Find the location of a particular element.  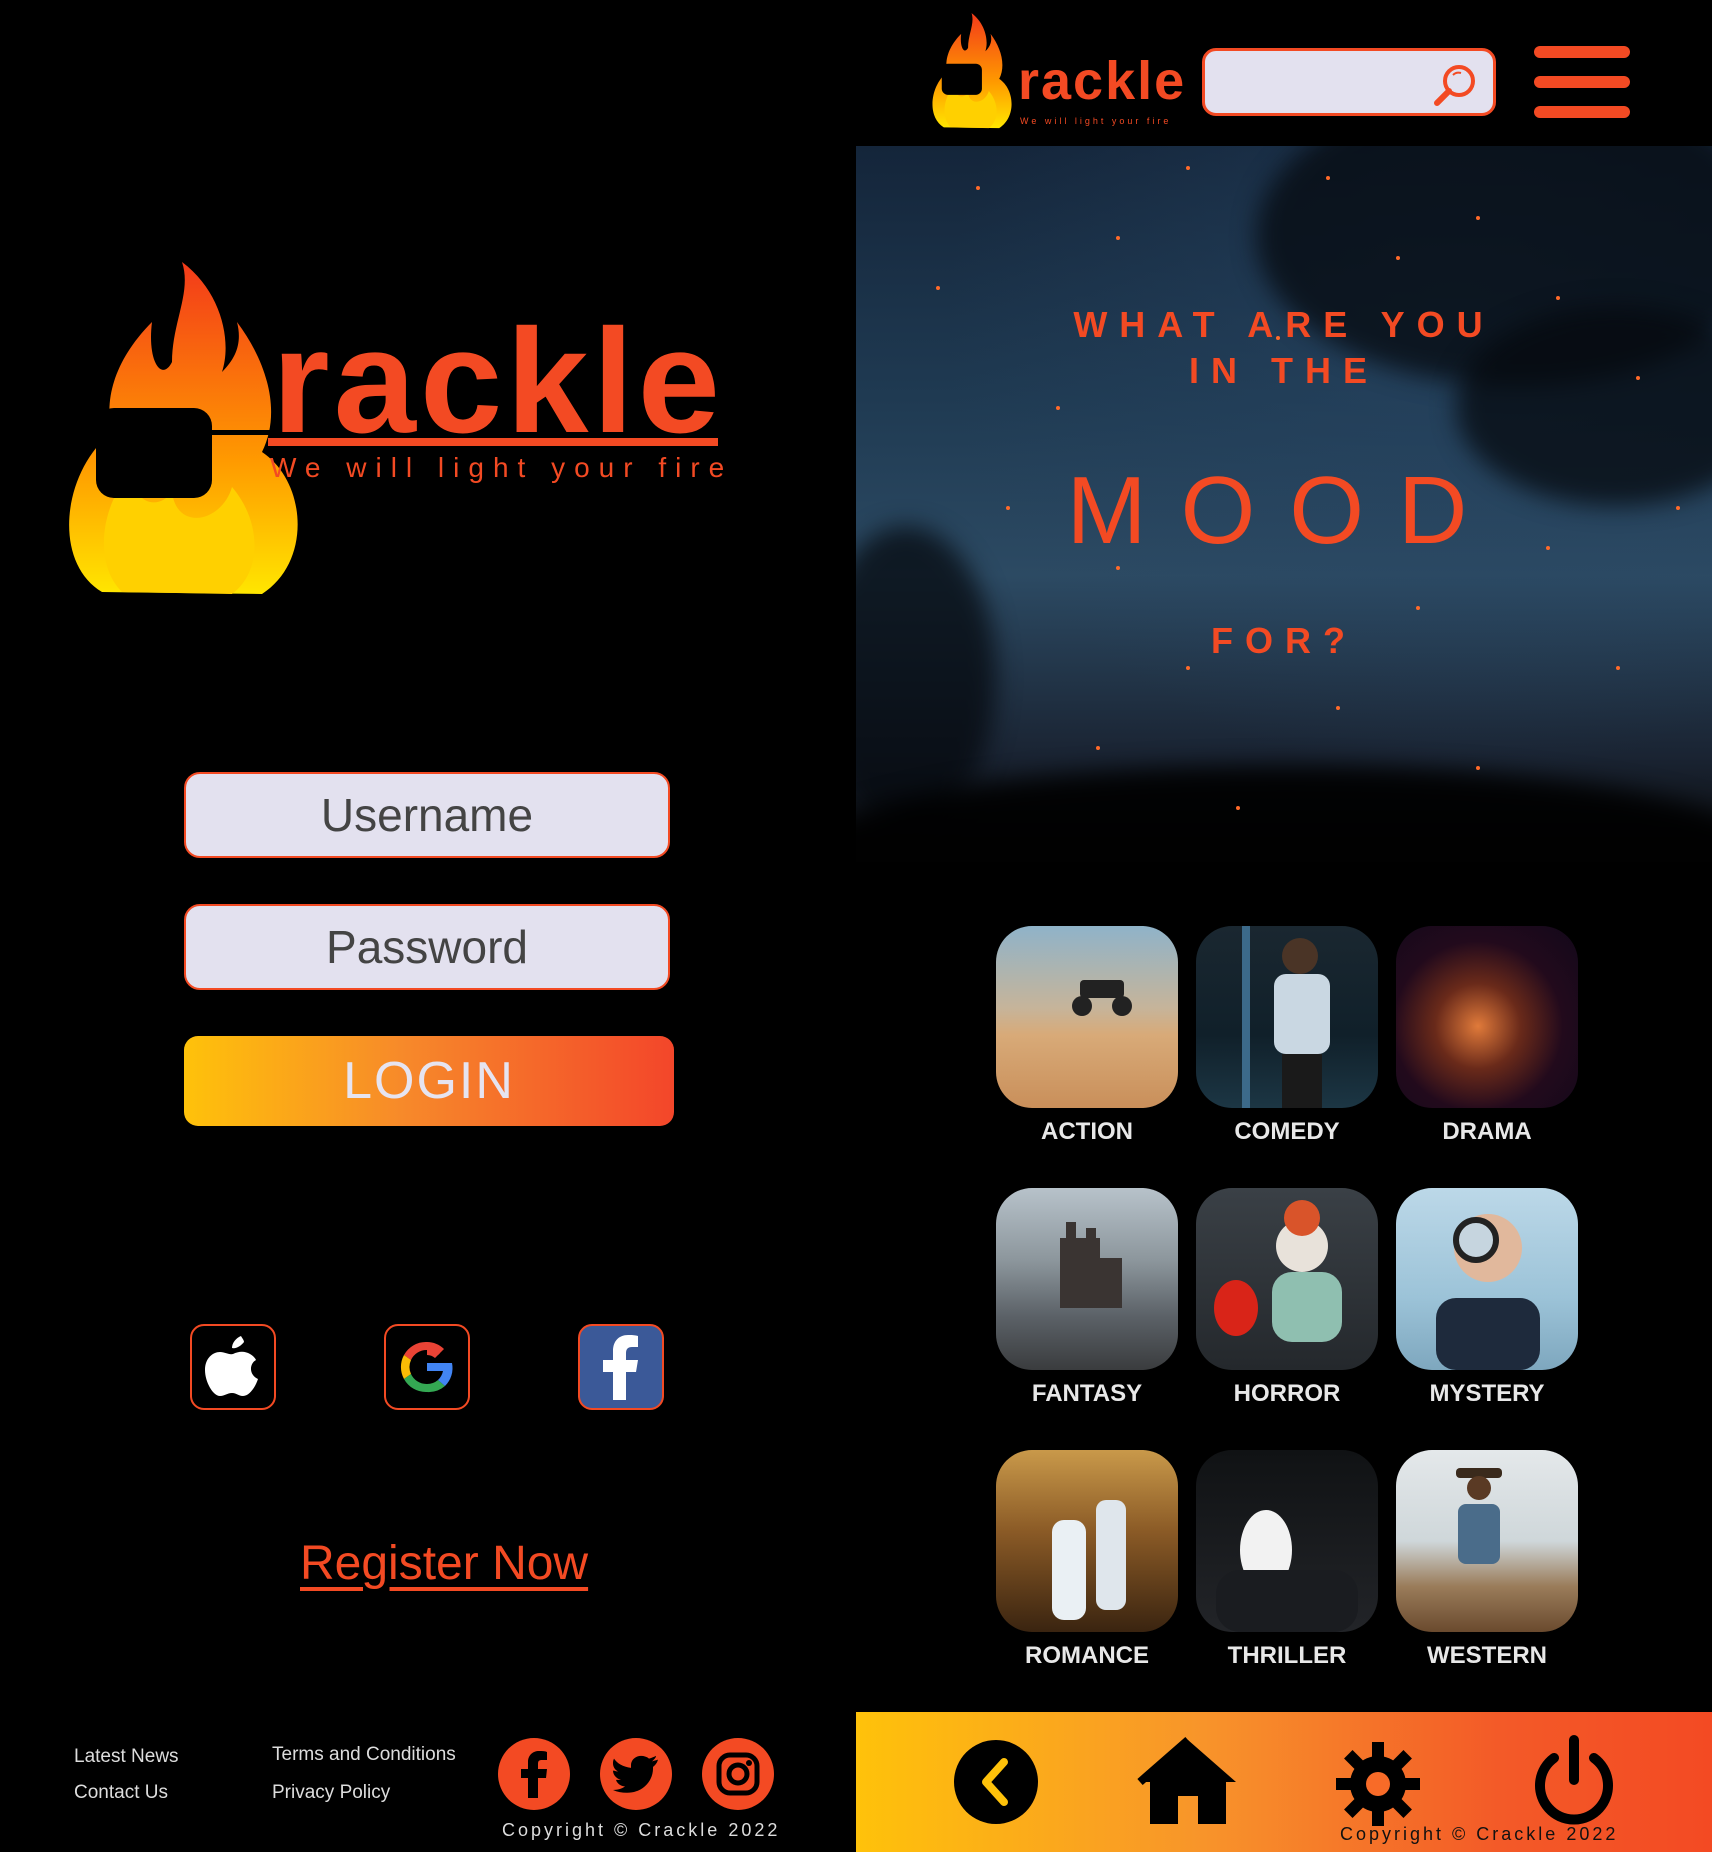

genre-horror-image is located at coordinates (1287, 1279).